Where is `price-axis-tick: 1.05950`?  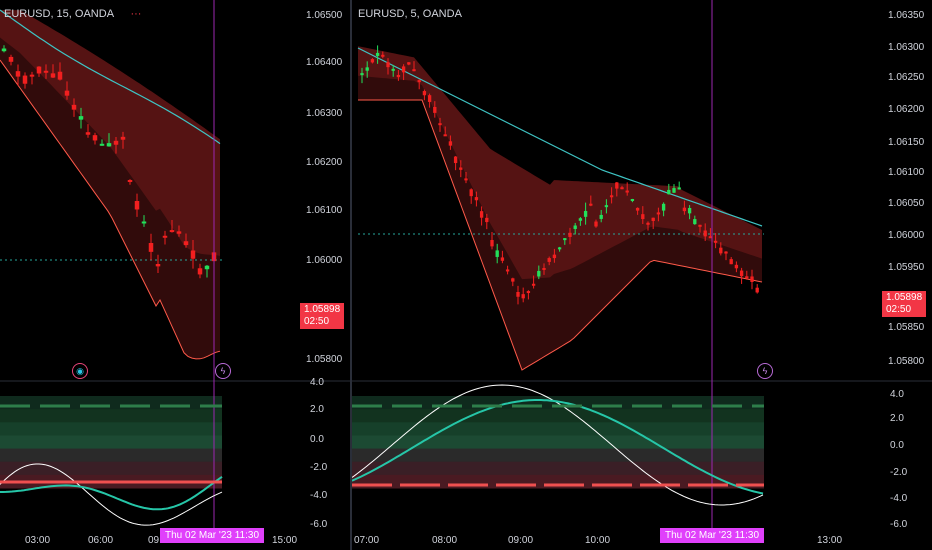 price-axis-tick: 1.05950 is located at coordinates (906, 267).